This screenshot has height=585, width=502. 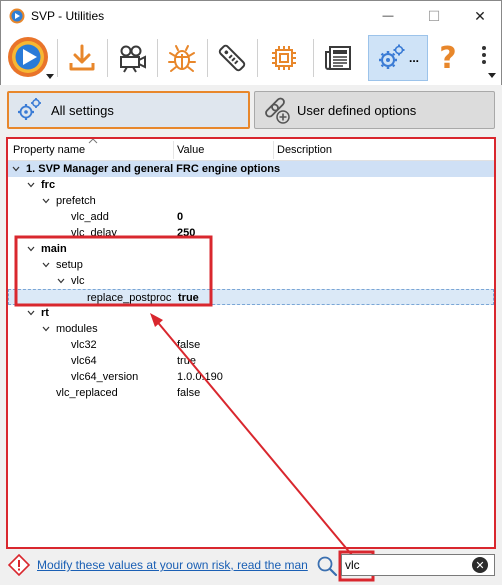 I want to click on property-row: modules, so click(x=251, y=329).